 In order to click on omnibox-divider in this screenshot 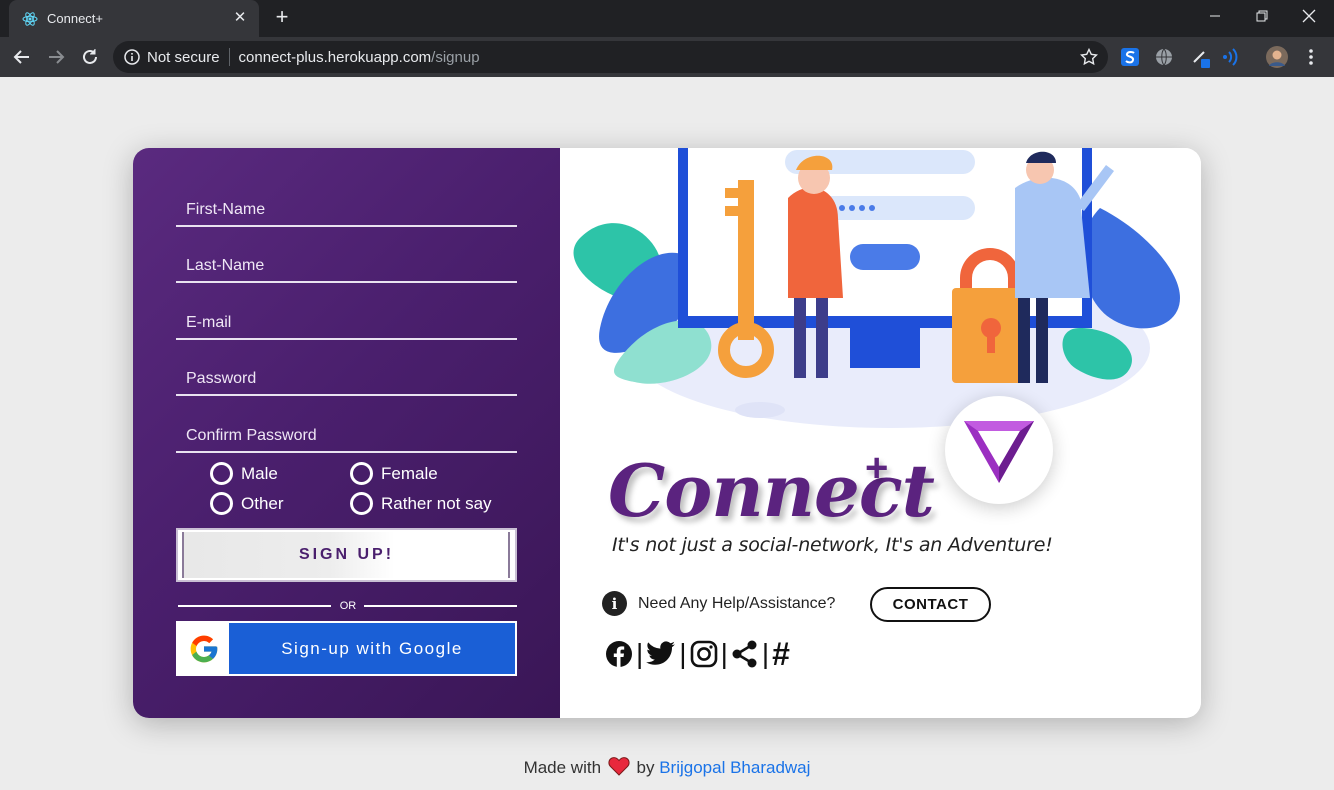, I will do `click(229, 57)`.